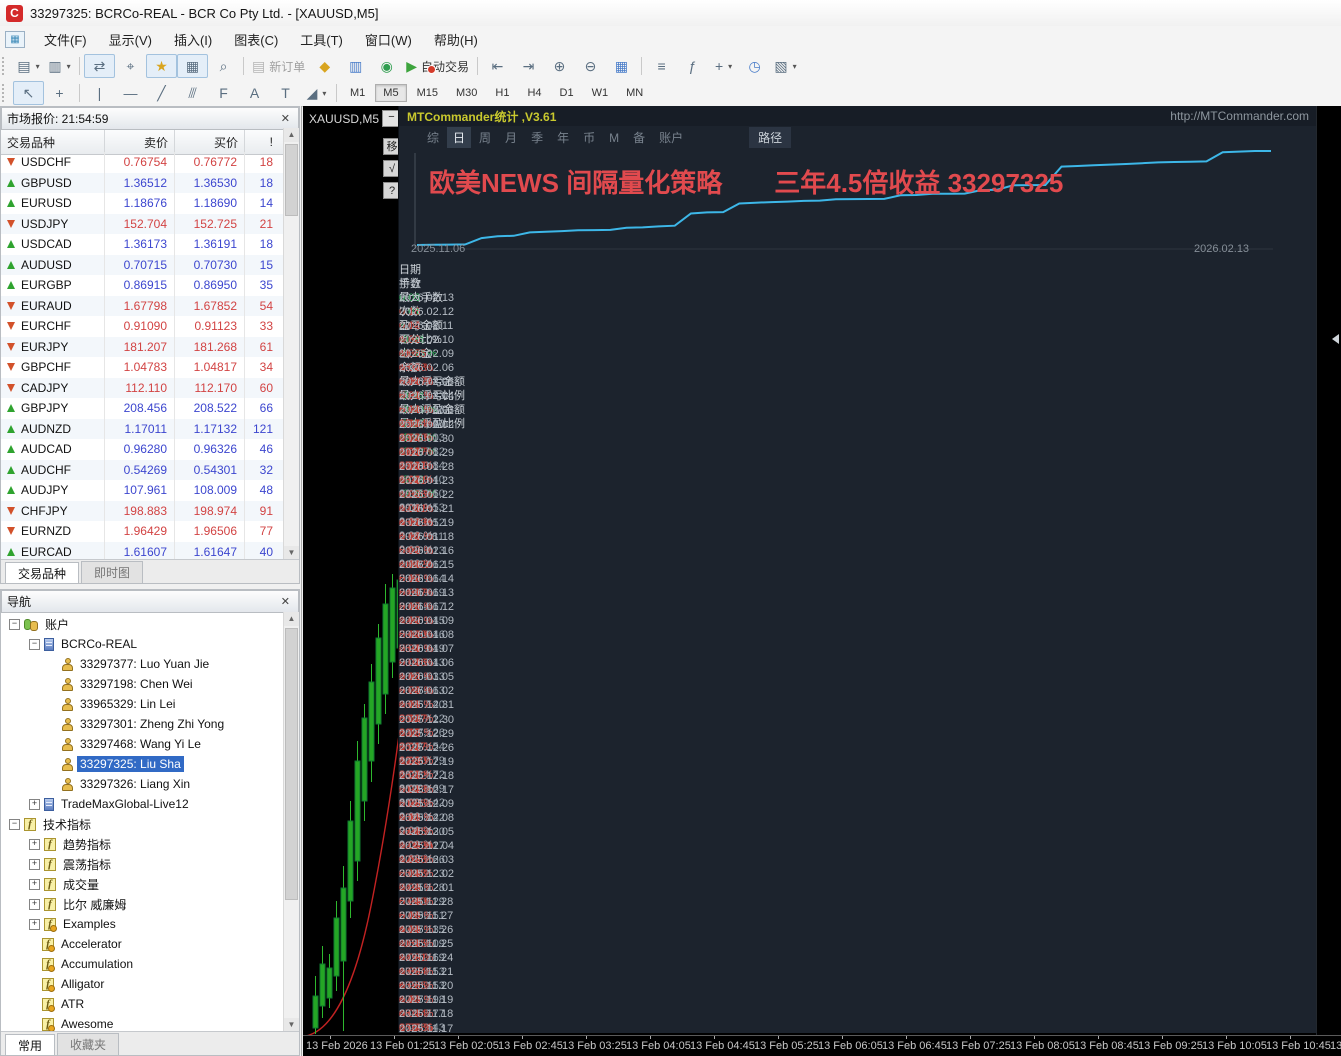  What do you see at coordinates (142, 664) in the screenshot?
I see `tree-item: 33297377: Luo Yuan Jie` at bounding box center [142, 664].